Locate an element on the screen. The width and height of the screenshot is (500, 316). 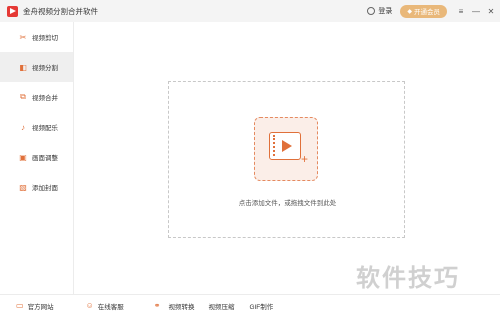
sidebar-item-label: 视频剪切 is located at coordinates (45, 38).